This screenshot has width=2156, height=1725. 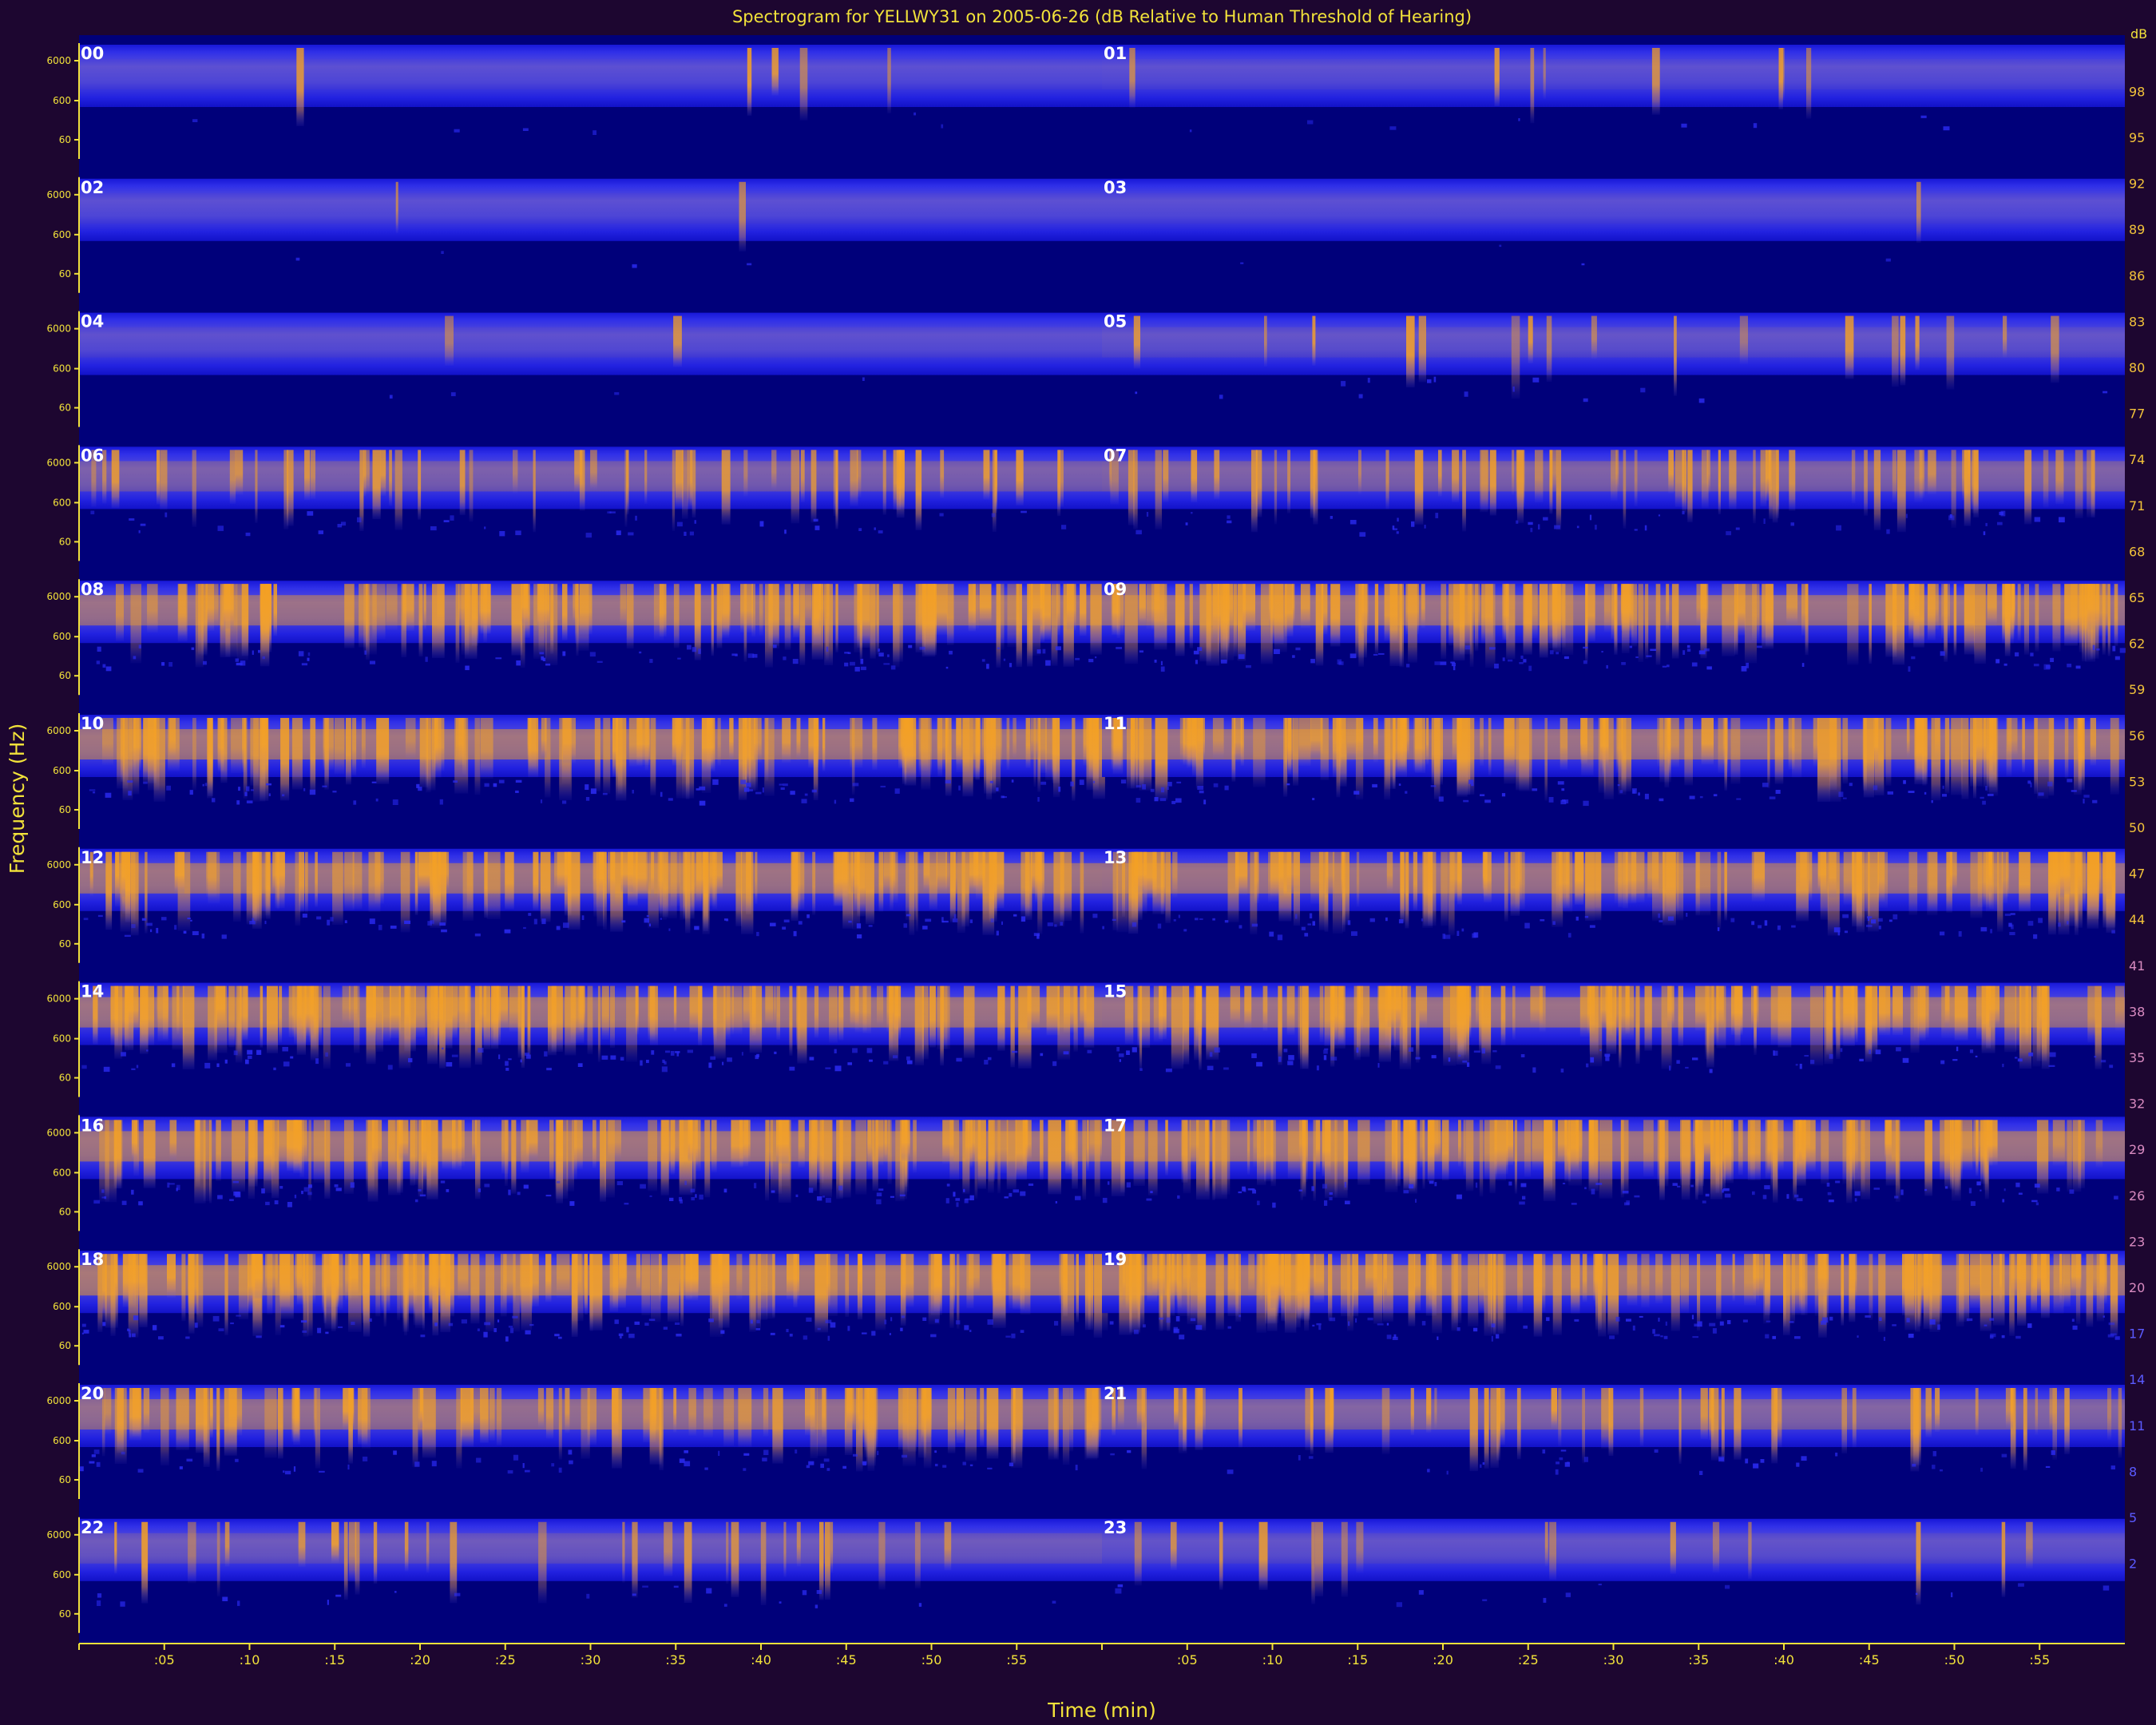 I want to click on frequency-axis: 600060060, so click(x=63, y=905).